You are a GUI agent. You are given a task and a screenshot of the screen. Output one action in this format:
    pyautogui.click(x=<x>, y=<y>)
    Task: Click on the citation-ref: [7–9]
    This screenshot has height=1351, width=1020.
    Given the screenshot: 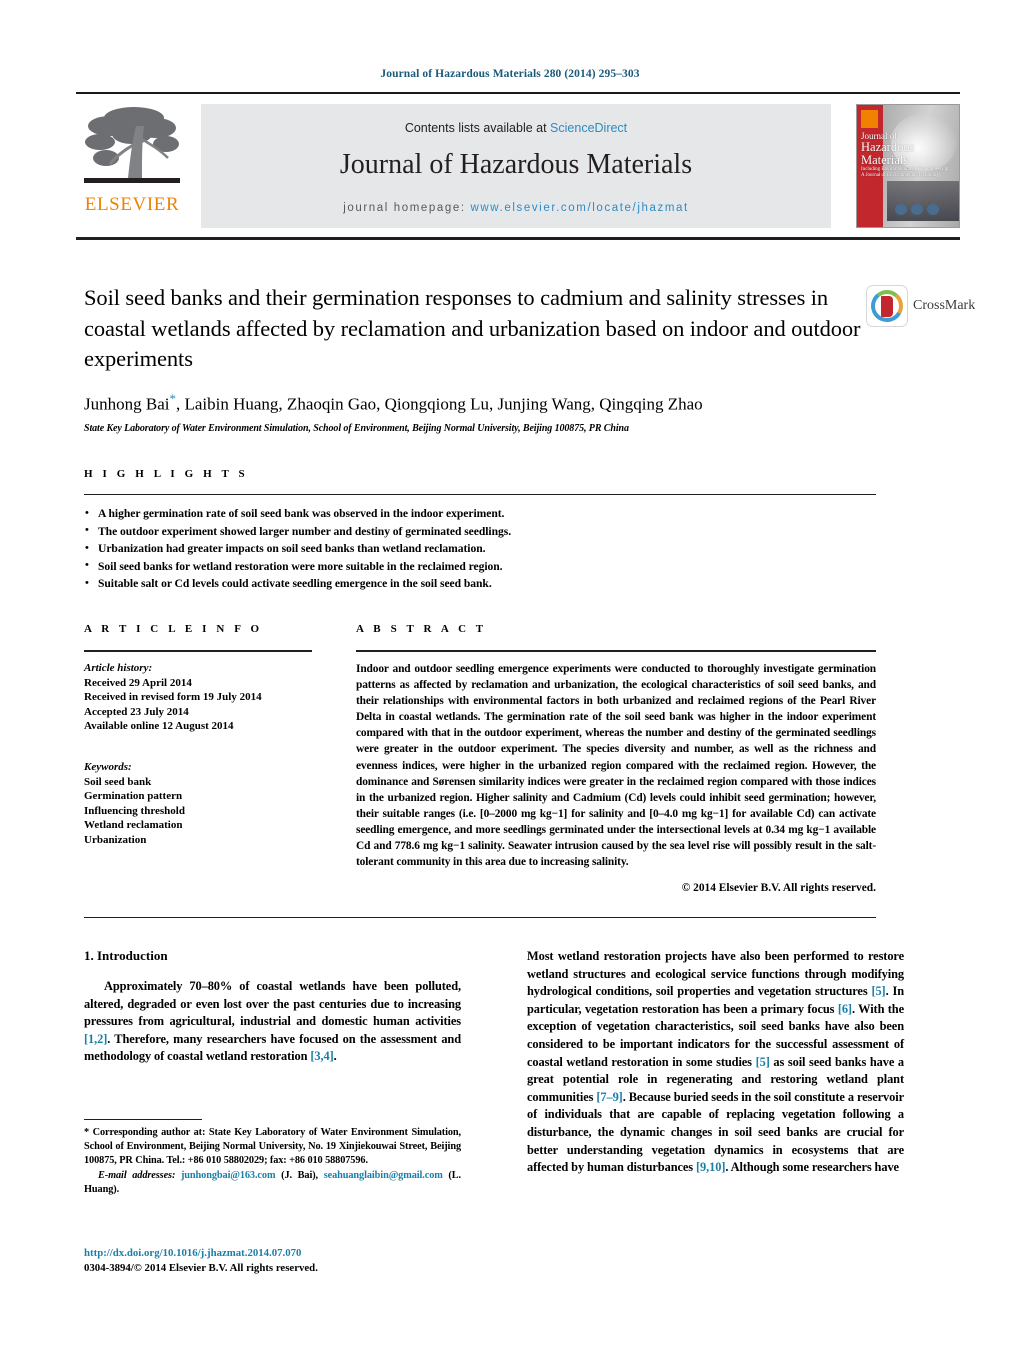 What is the action you would take?
    pyautogui.click(x=609, y=1097)
    